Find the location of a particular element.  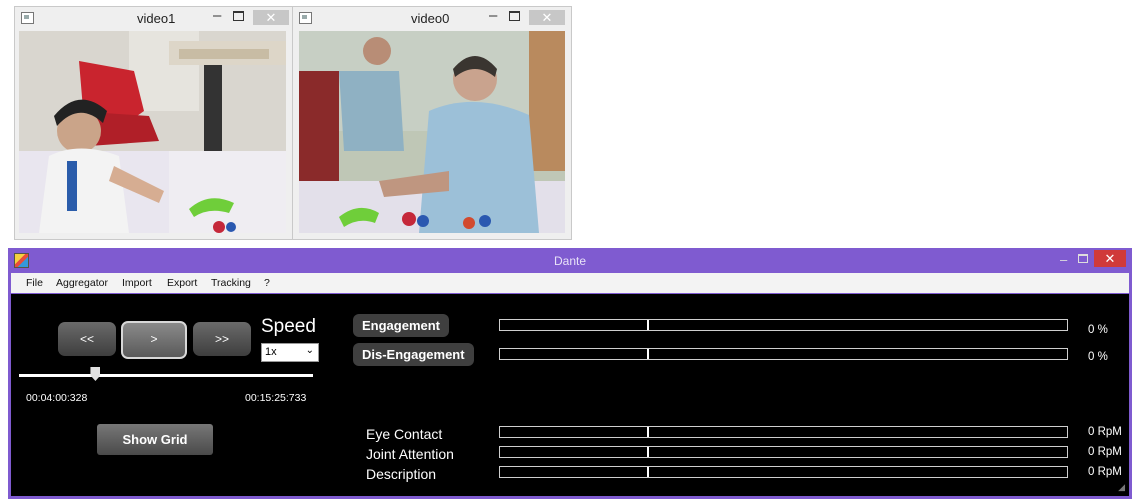

engagement-bar is located at coordinates (783, 325).